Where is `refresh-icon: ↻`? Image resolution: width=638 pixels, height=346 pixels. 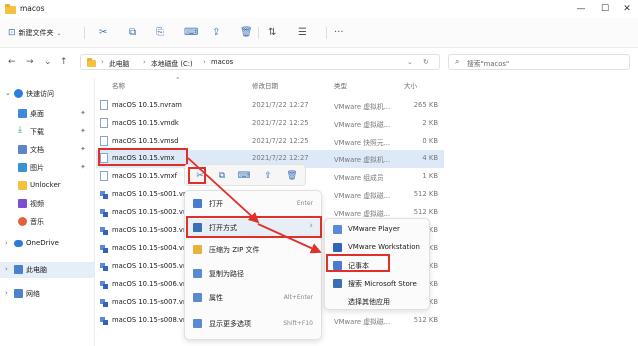 refresh-icon: ↻ is located at coordinates (426, 62).